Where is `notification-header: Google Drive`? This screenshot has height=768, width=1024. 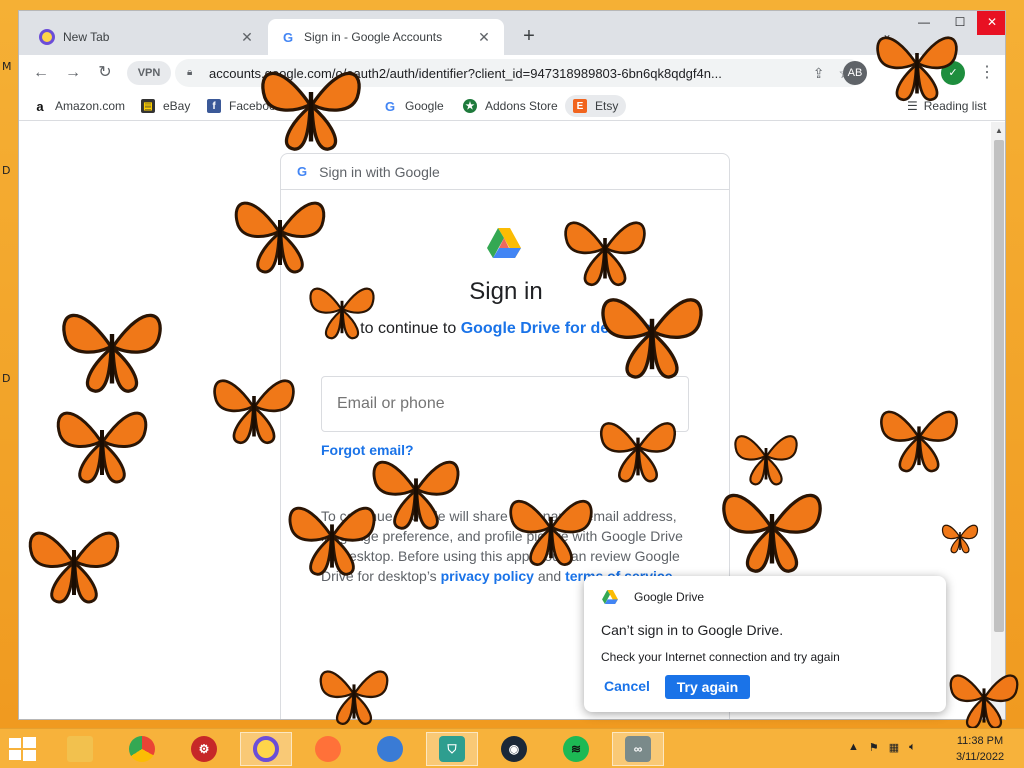
notification-header: Google Drive is located at coordinates (653, 597).